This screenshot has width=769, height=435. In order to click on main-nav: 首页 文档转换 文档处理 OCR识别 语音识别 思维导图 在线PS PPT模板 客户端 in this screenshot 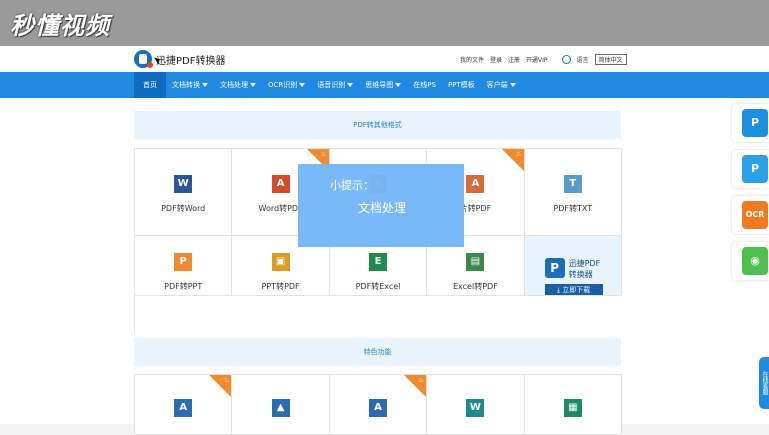, I will do `click(384, 85)`.